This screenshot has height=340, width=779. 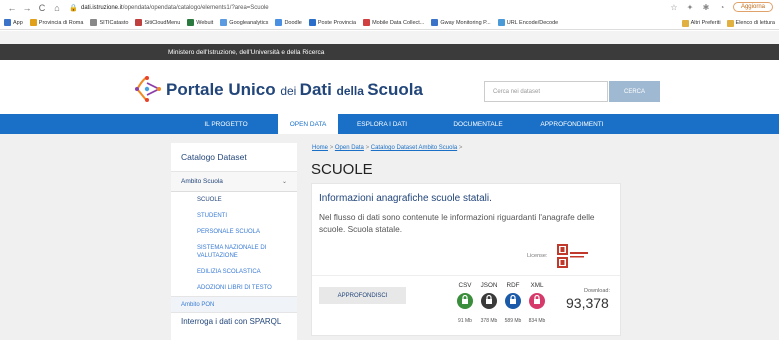 I want to click on bookmark-item: Provincia di Roma, so click(x=56, y=22).